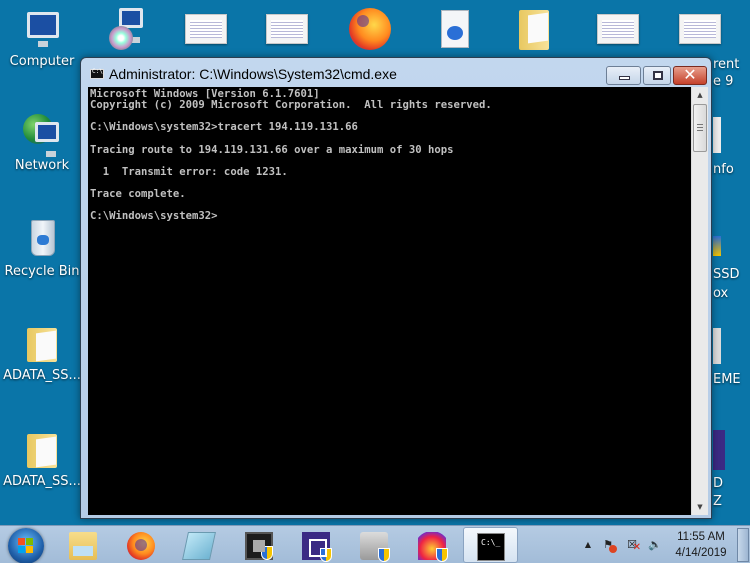 This screenshot has width=750, height=563. I want to click on maximize-button, so click(657, 75).